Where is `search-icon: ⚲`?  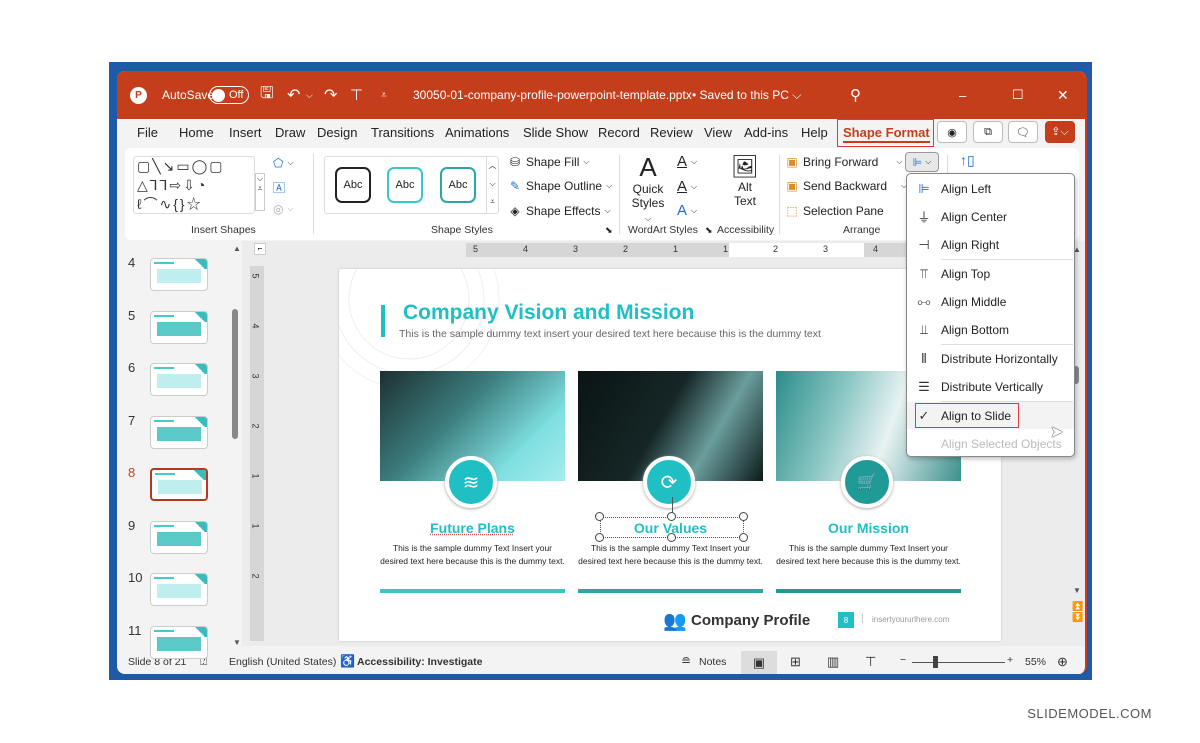 search-icon: ⚲ is located at coordinates (855, 95).